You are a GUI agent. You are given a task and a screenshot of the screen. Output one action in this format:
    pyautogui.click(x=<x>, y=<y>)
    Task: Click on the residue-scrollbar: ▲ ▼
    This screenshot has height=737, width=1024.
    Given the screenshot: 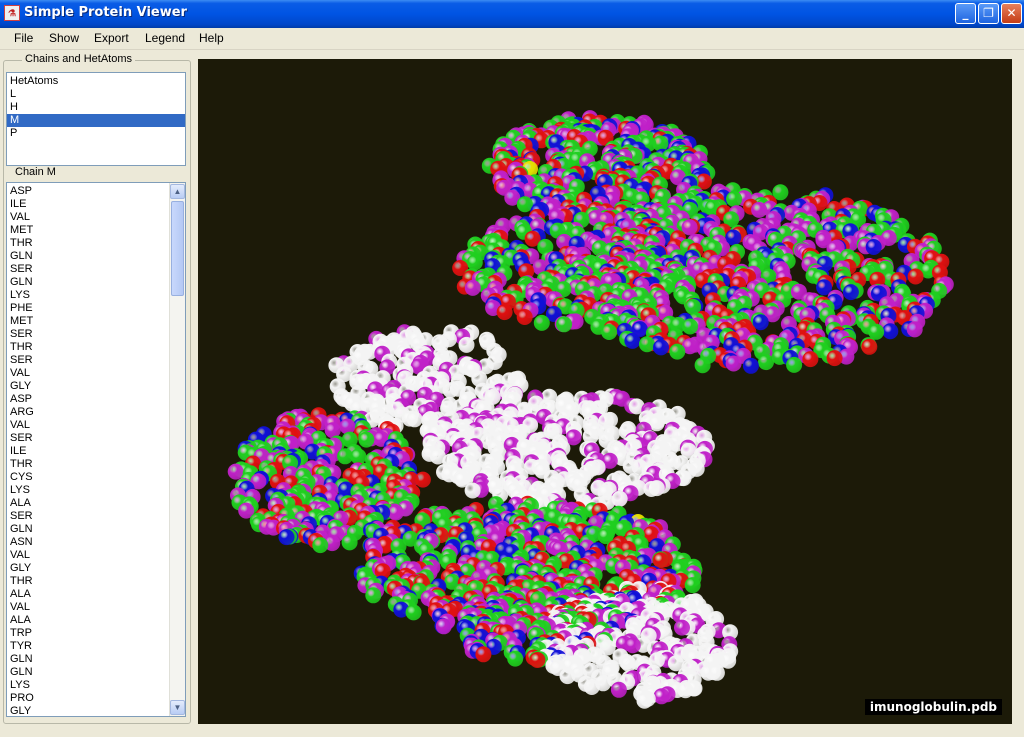 What is the action you would take?
    pyautogui.click(x=177, y=449)
    